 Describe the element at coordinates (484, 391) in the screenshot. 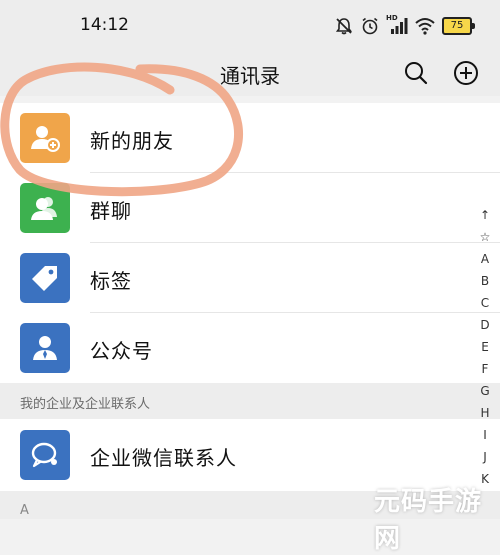

I see `index-g: G` at that location.